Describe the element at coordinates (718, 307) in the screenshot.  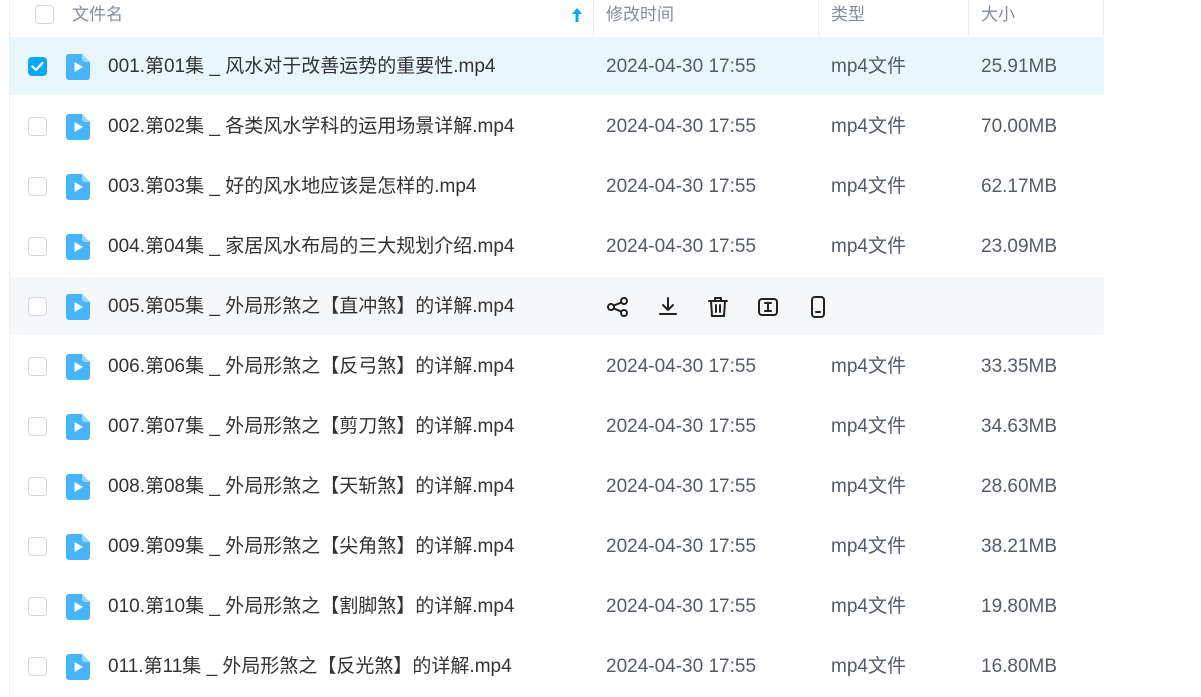
I see `delete-icon` at that location.